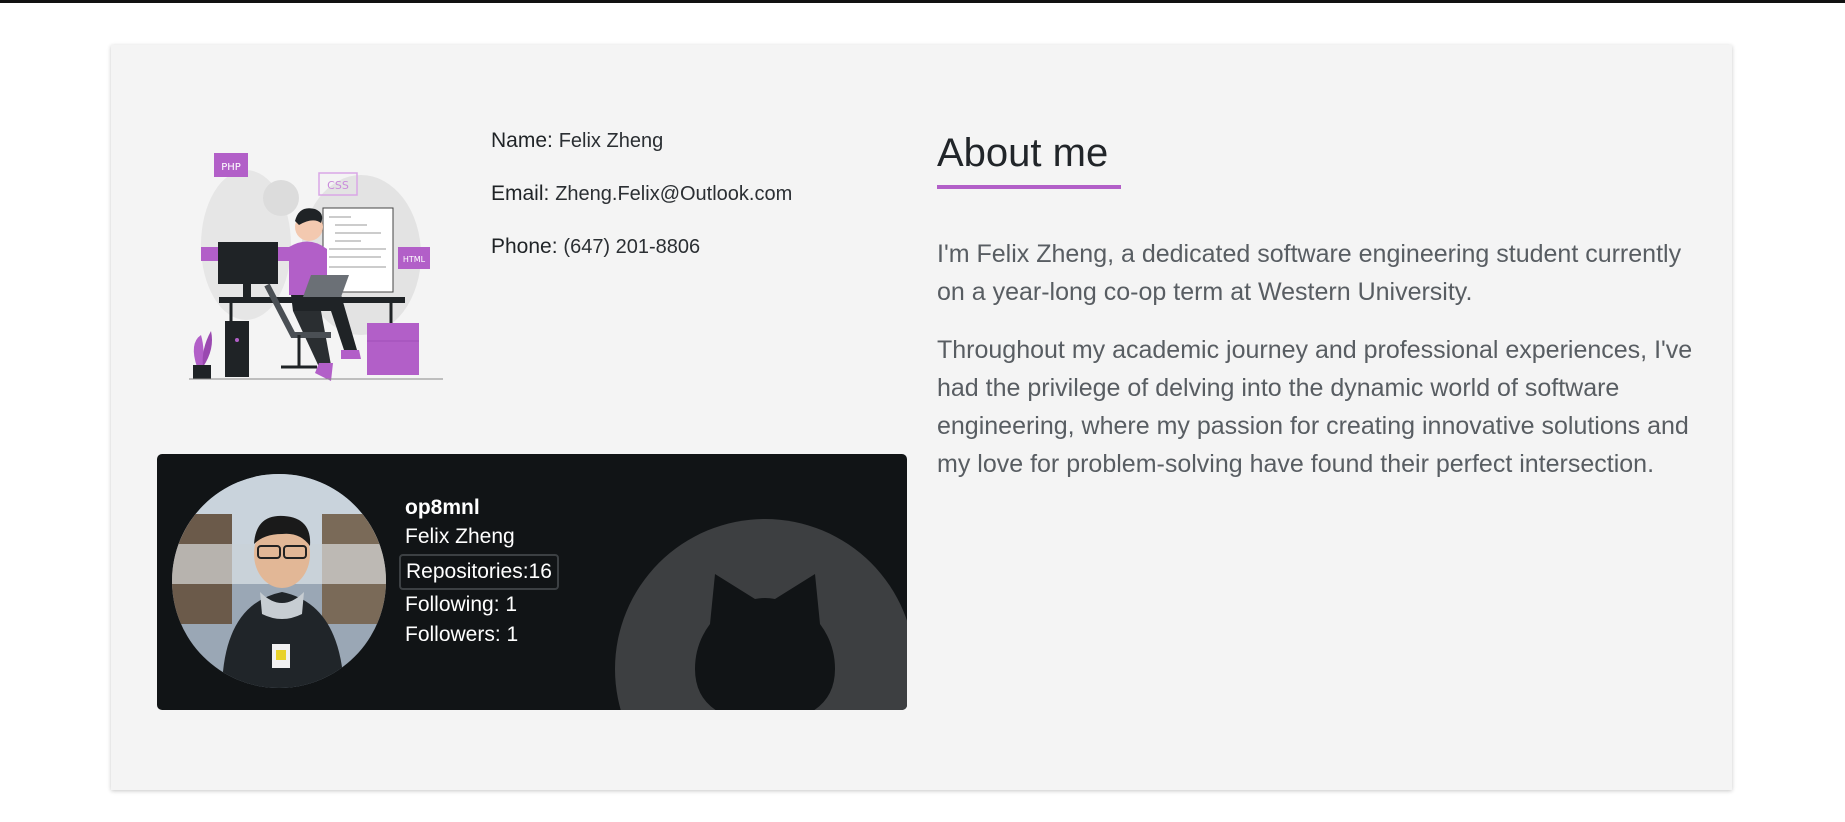 This screenshot has width=1845, height=822. I want to click on developer-illustration: PHP CSS HTML, so click(346, 295).